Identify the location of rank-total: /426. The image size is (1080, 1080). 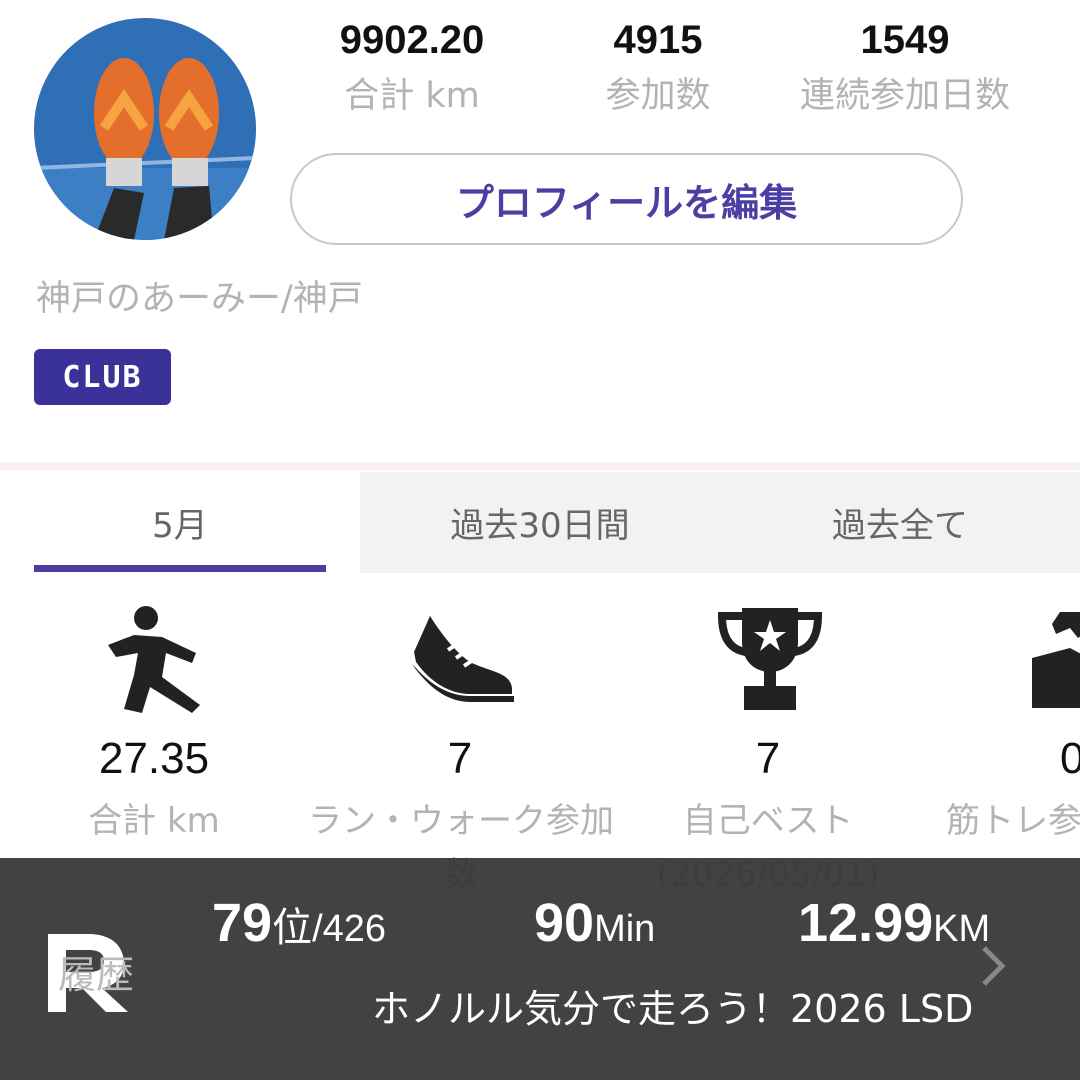
(349, 929).